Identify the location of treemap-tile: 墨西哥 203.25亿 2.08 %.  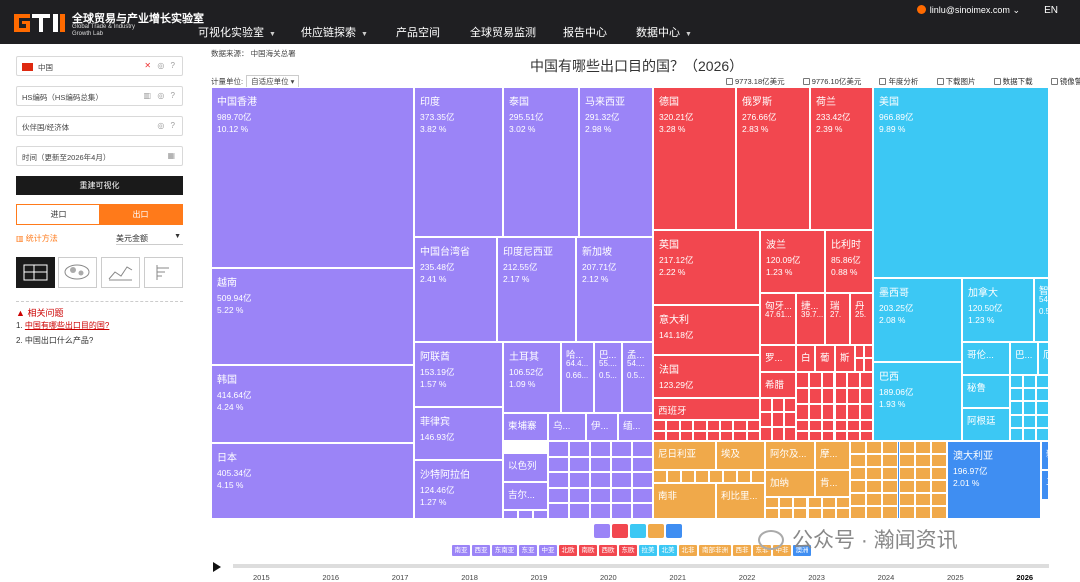
(917, 320).